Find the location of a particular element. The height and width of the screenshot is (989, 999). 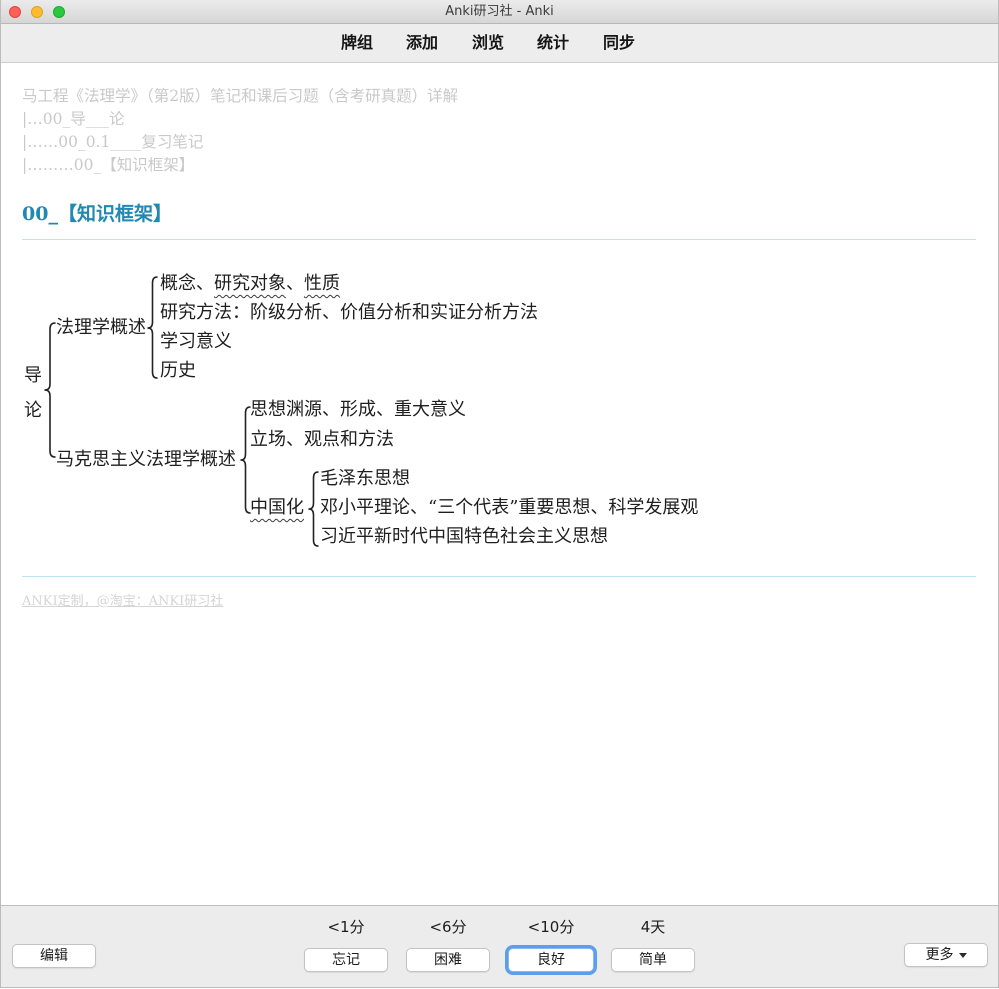

diagram-item: 学习意义 is located at coordinates (196, 341).